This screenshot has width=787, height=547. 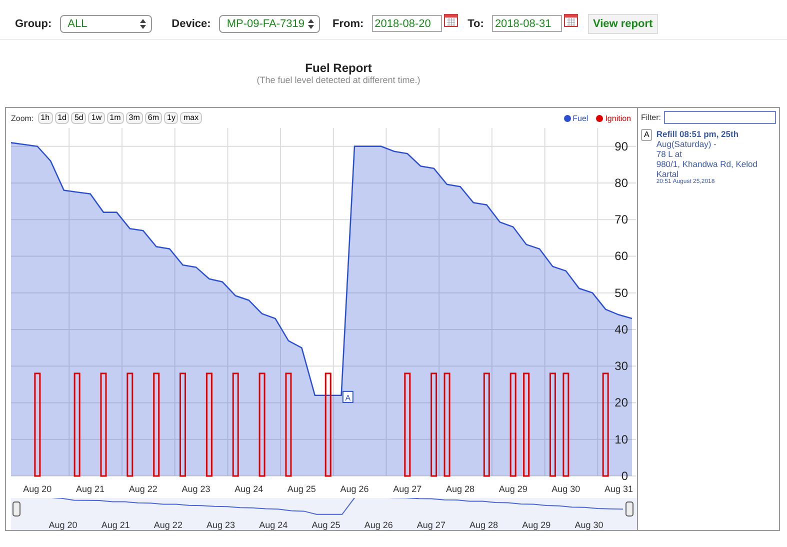 What do you see at coordinates (269, 23) in the screenshot?
I see `device-select: MP-09-FA-7319` at bounding box center [269, 23].